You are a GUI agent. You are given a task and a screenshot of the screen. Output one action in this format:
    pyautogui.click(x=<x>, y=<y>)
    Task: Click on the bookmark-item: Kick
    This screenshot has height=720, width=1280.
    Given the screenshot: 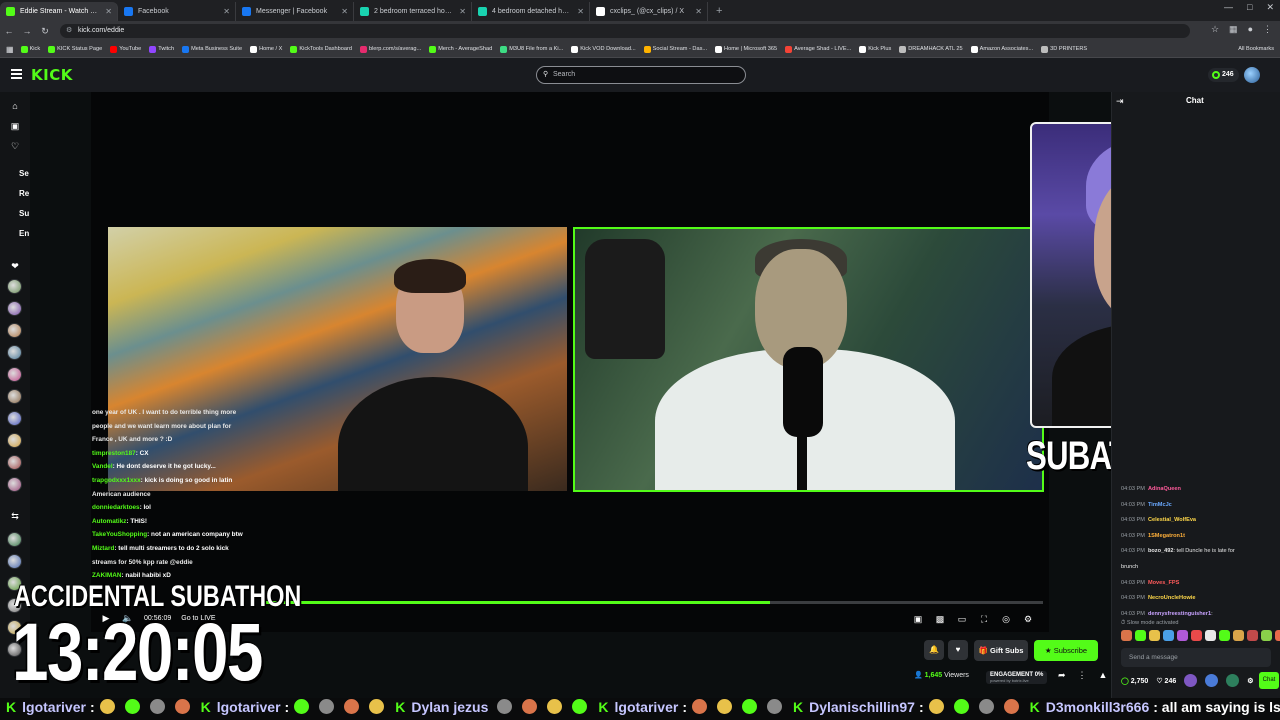 What is the action you would take?
    pyautogui.click(x=32, y=49)
    